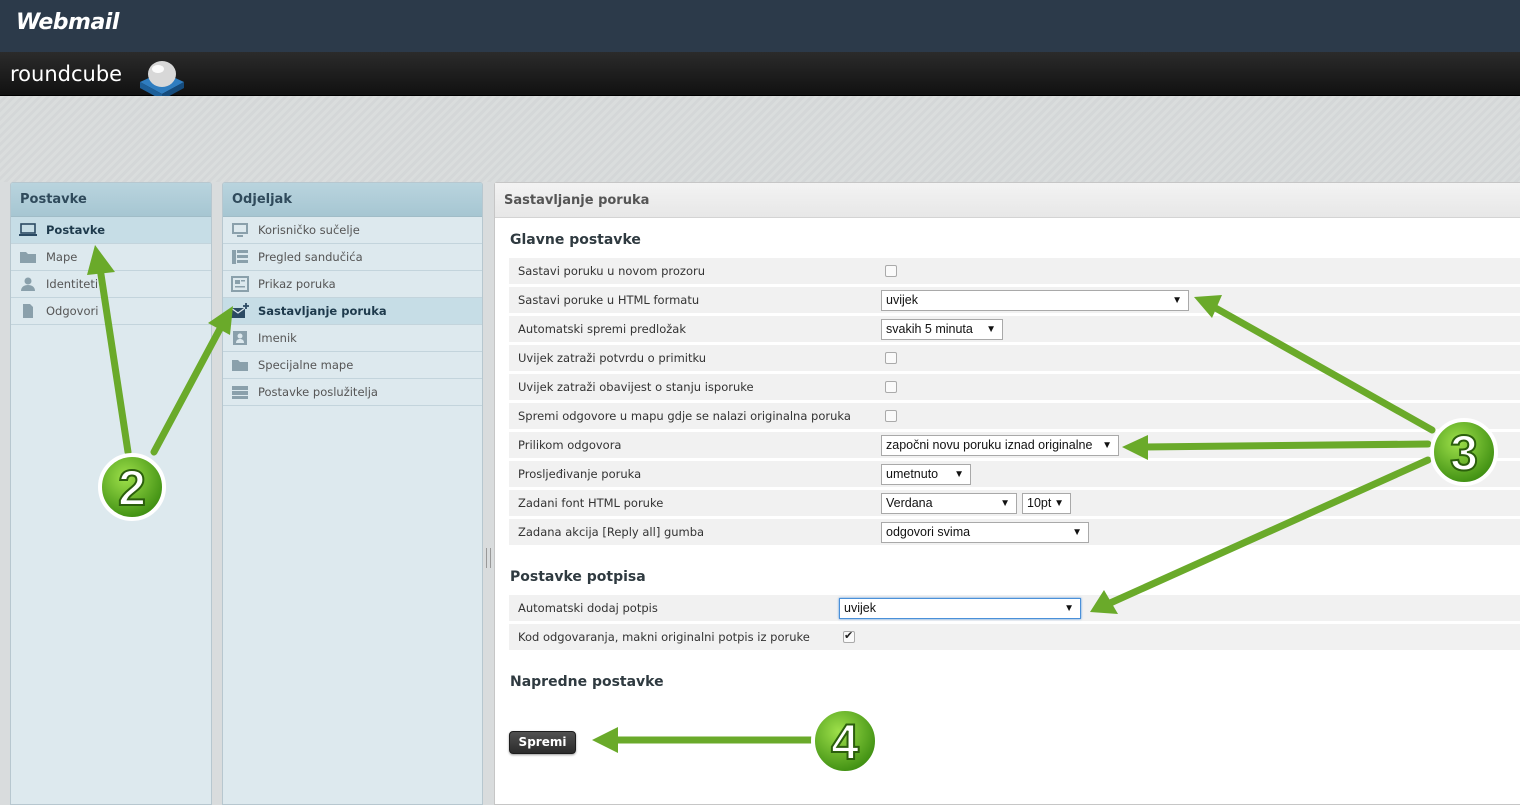  I want to click on html-font-size-select: 10pt ▼, so click(1046, 503).